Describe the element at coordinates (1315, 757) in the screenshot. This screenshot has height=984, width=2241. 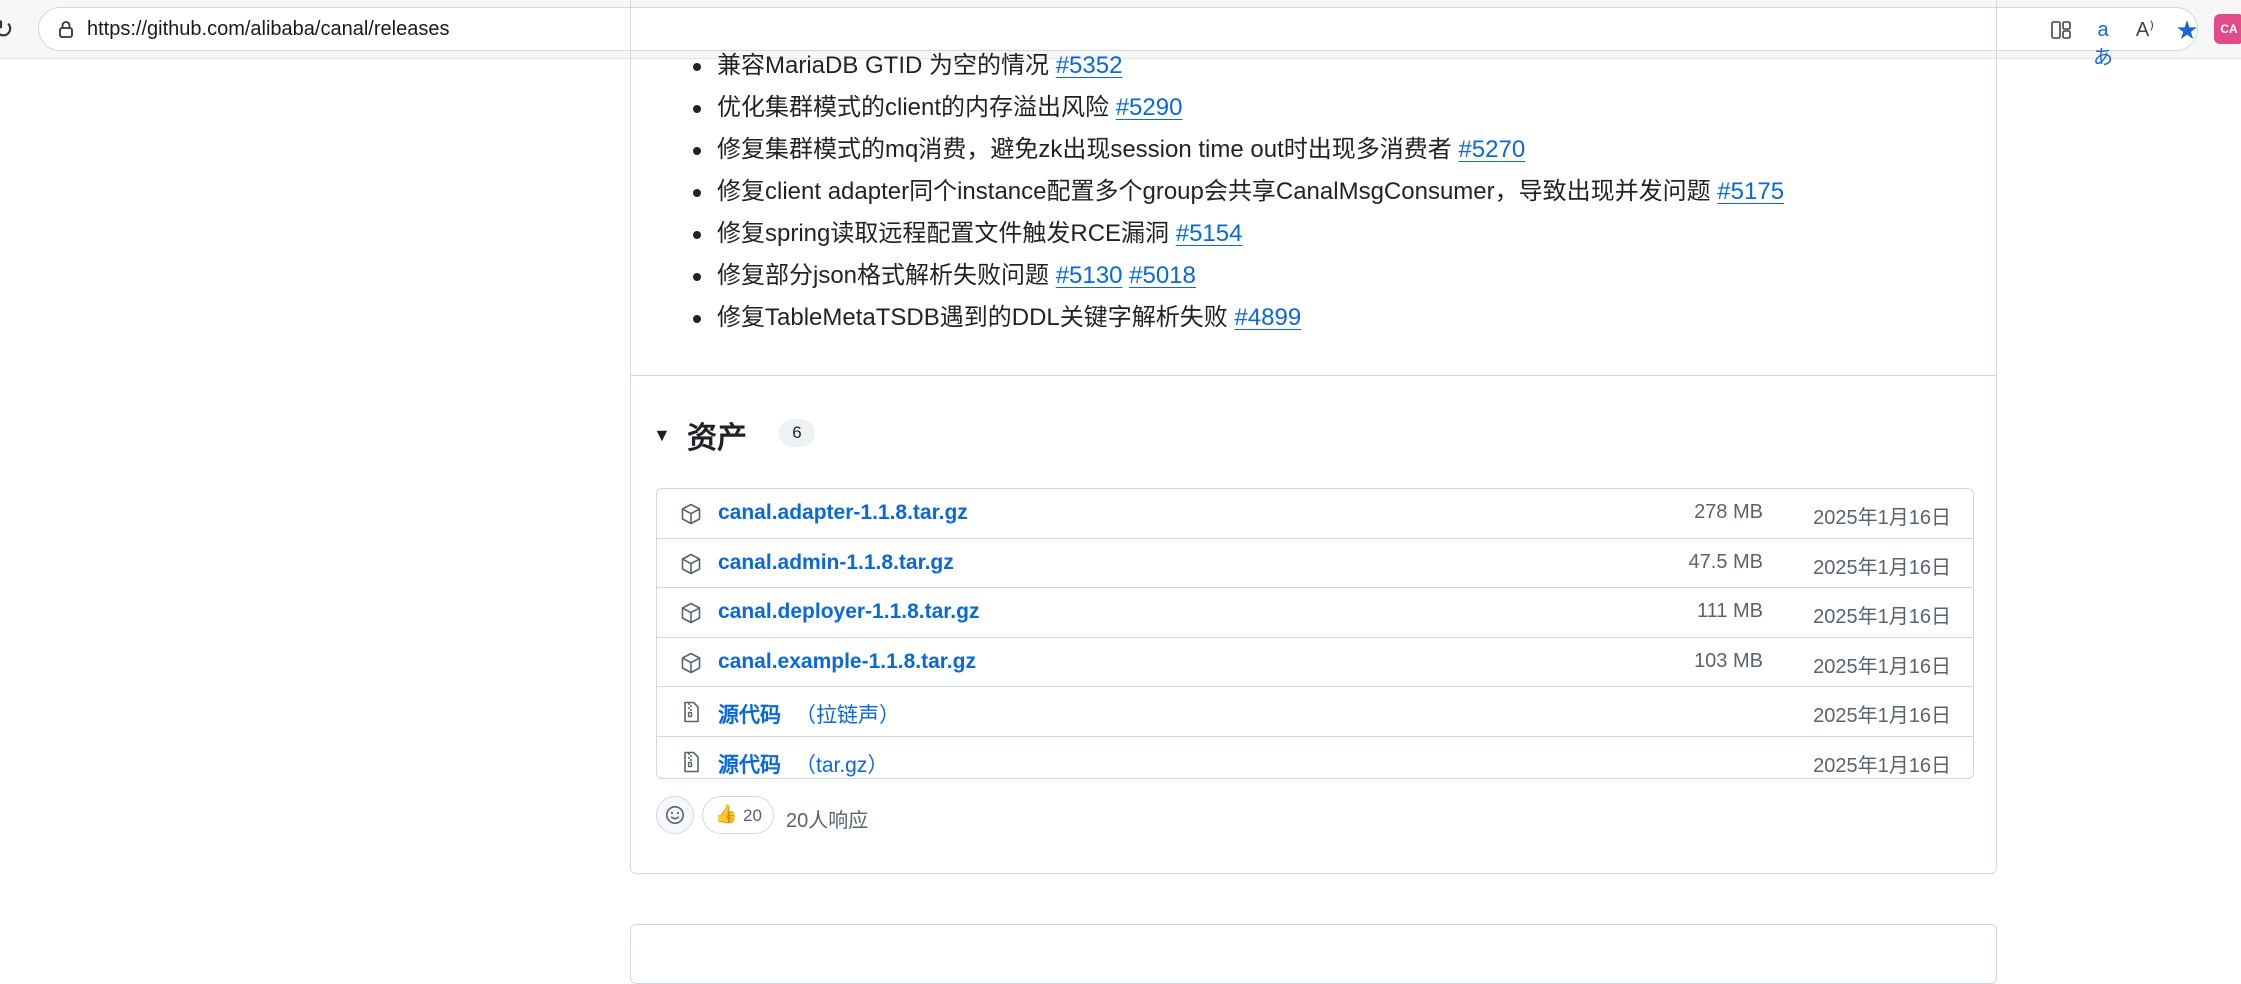
I see `asset-row: 源代码 （tar.gz） 2025年1月16日` at that location.